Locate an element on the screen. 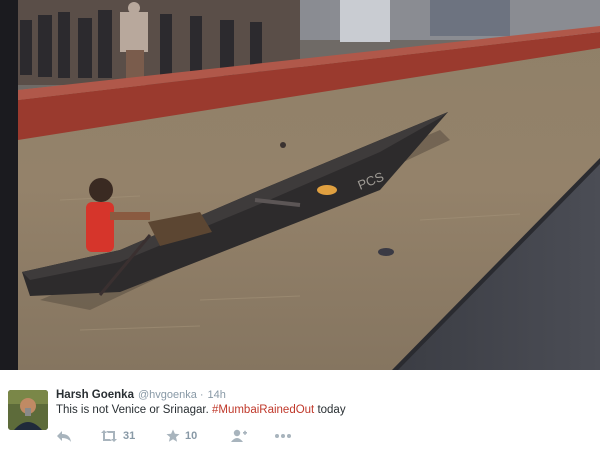 This screenshot has width=600, height=450. more-button is located at coordinates (283, 436).